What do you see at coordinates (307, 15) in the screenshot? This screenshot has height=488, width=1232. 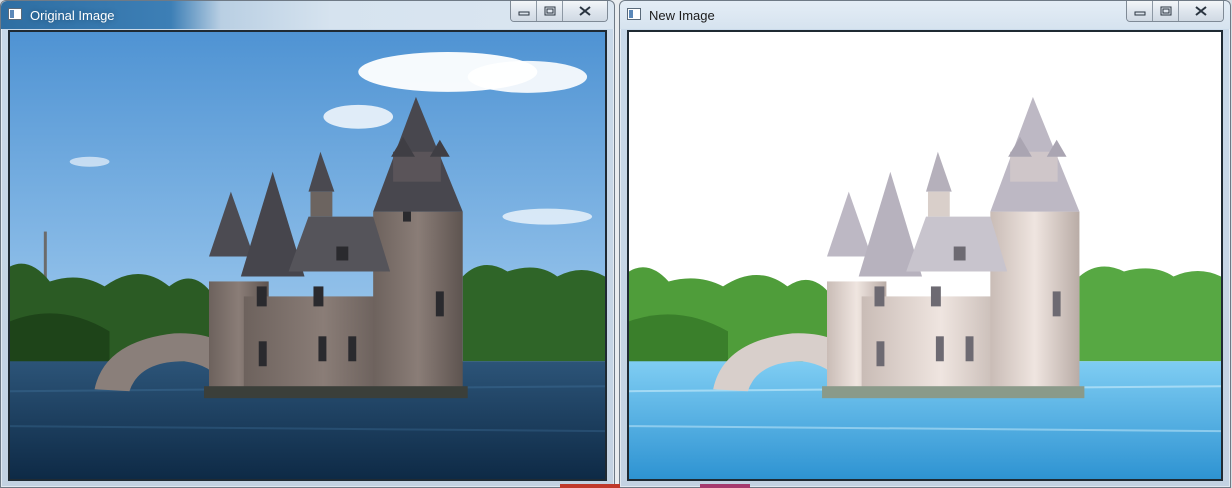 I see `title-bar: Original Image` at bounding box center [307, 15].